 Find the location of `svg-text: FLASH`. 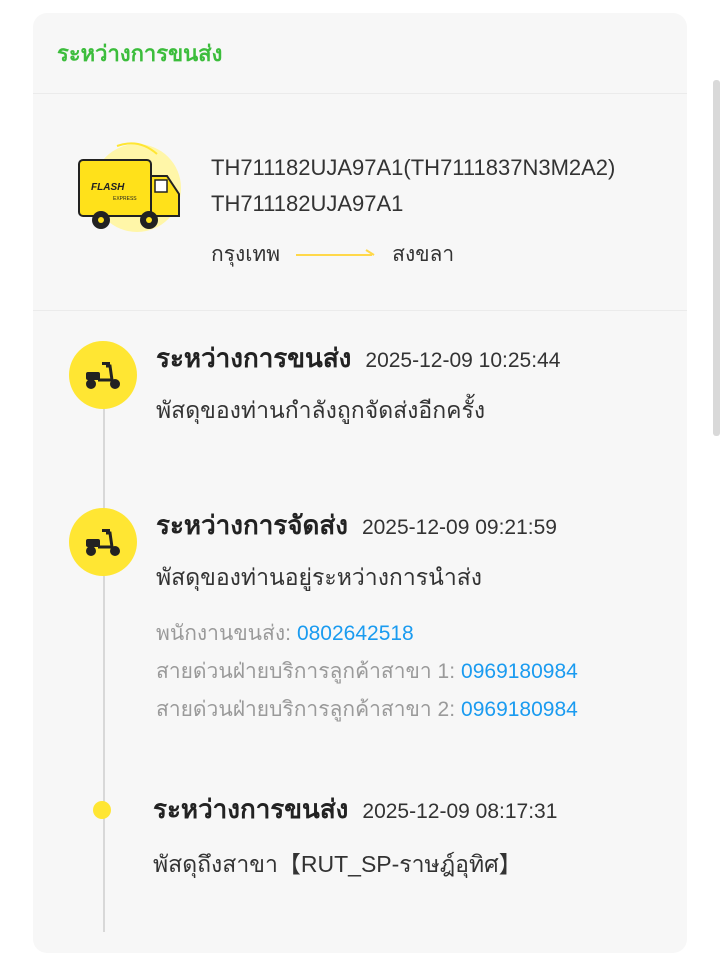

svg-text: FLASH is located at coordinates (108, 187).